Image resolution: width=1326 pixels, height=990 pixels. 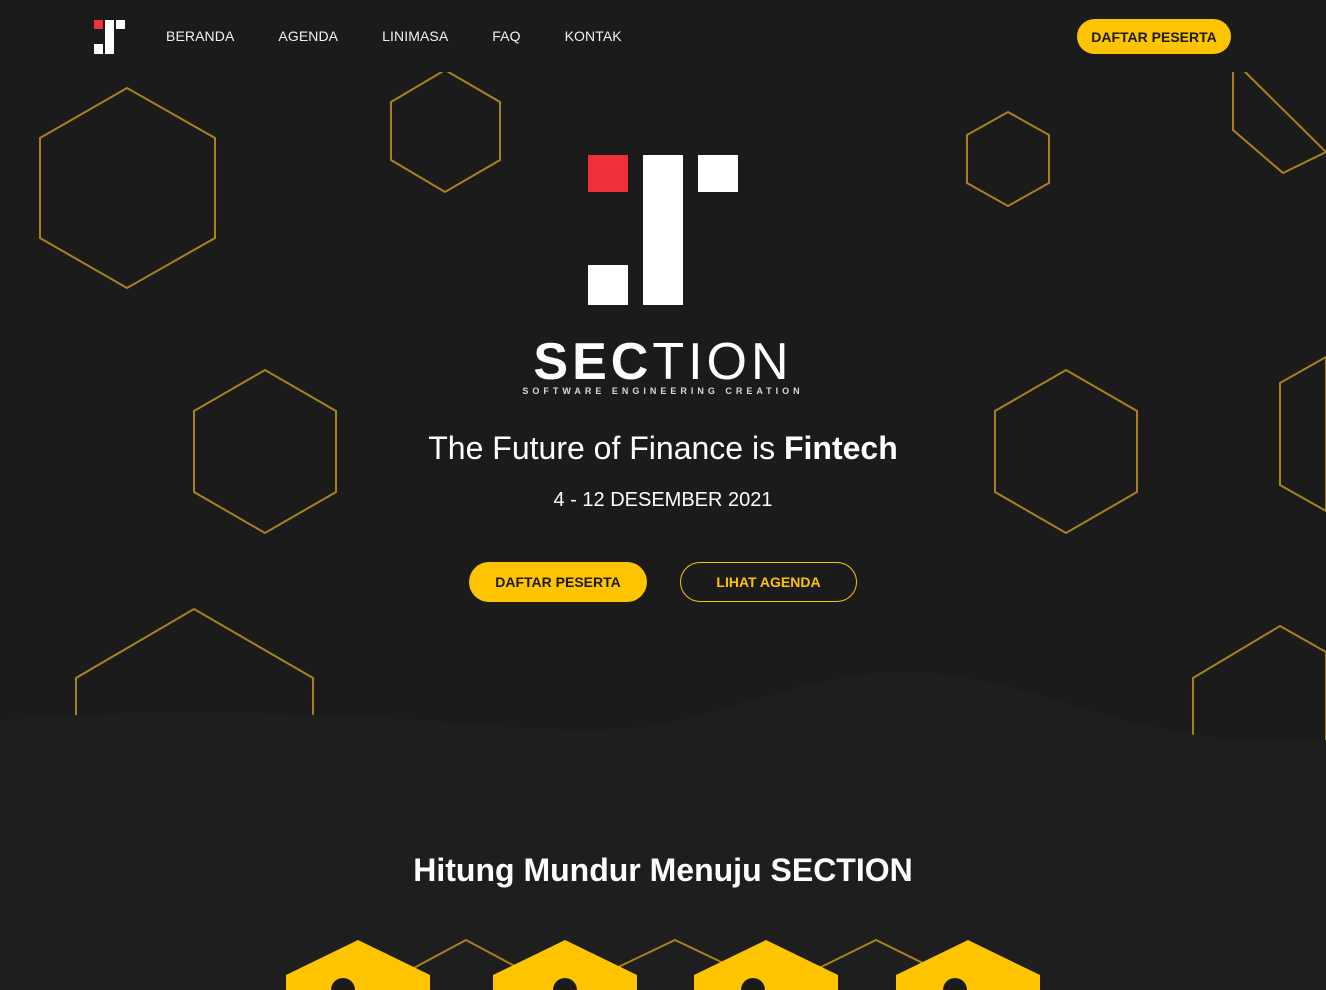 I want to click on nav-link-kontak: KONTAK, so click(x=593, y=36).